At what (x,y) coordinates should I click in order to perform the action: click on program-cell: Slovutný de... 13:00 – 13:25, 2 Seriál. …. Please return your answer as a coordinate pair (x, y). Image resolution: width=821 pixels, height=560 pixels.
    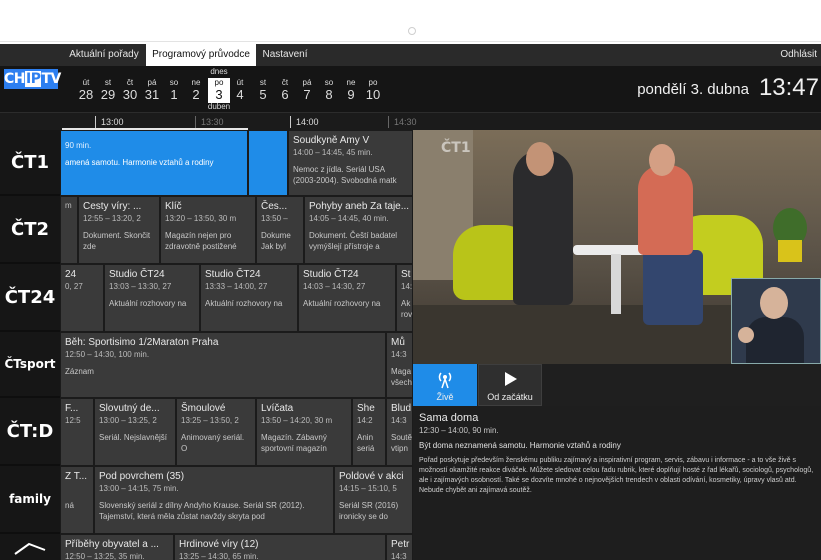
    Looking at the image, I should click on (135, 432).